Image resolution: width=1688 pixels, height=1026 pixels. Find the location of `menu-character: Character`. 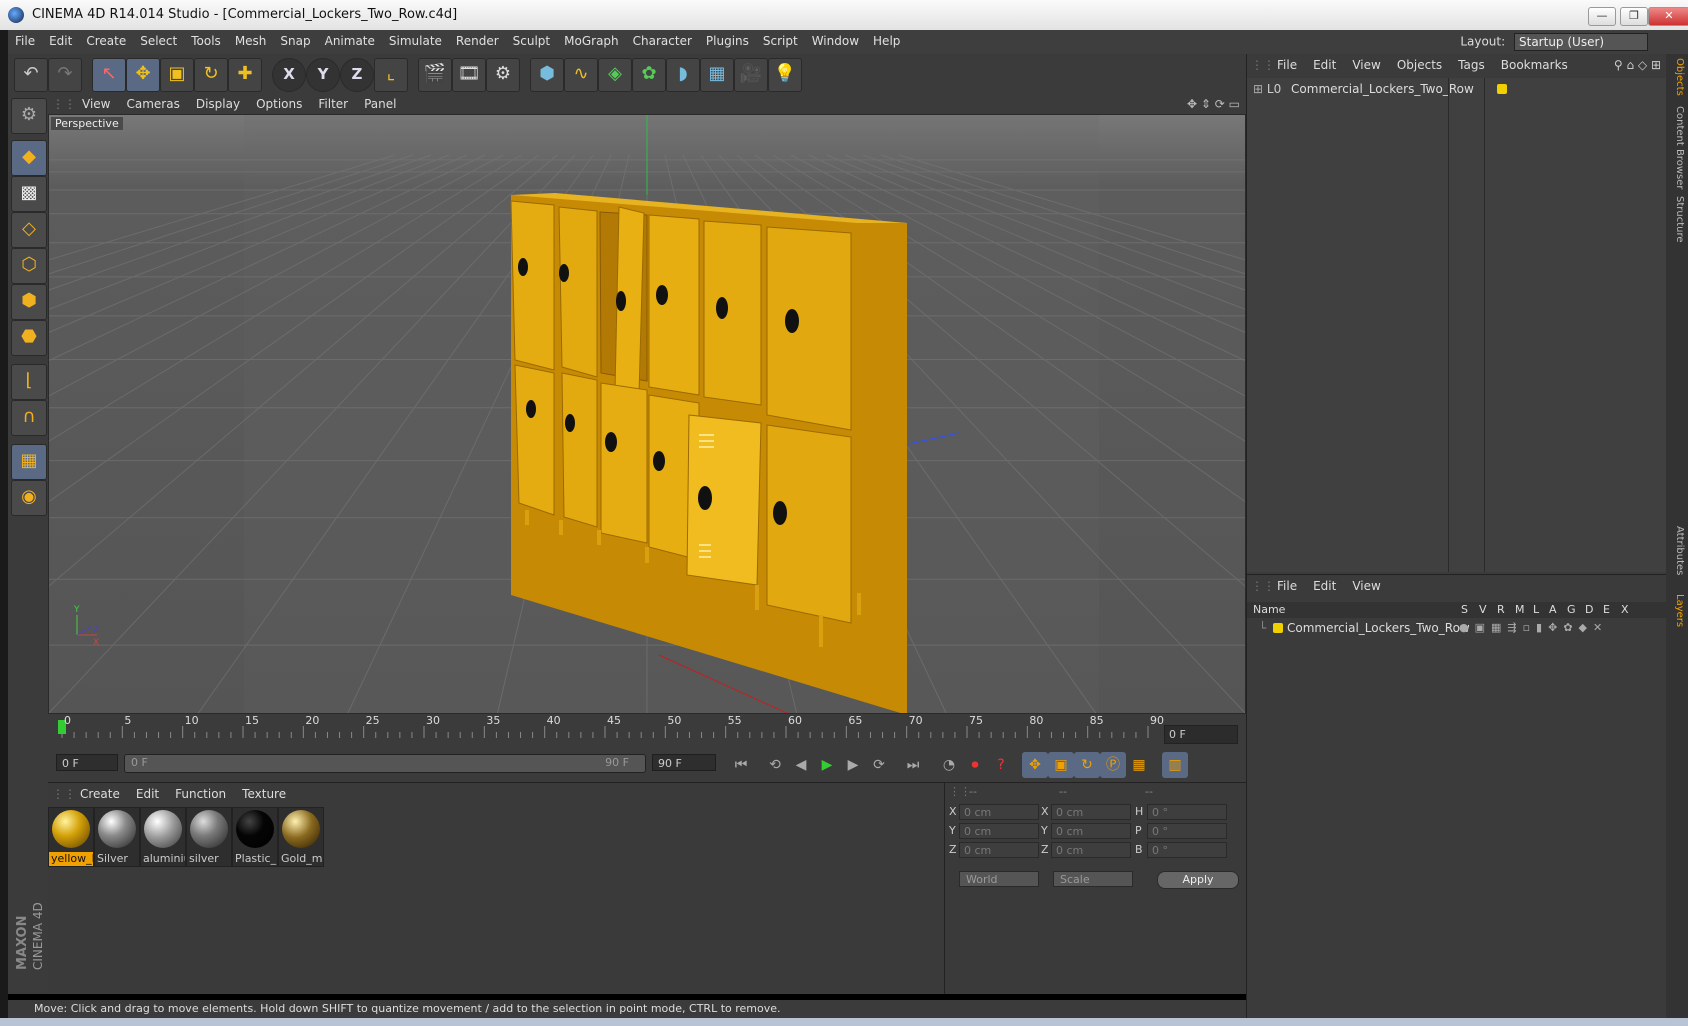

menu-character: Character is located at coordinates (662, 41).